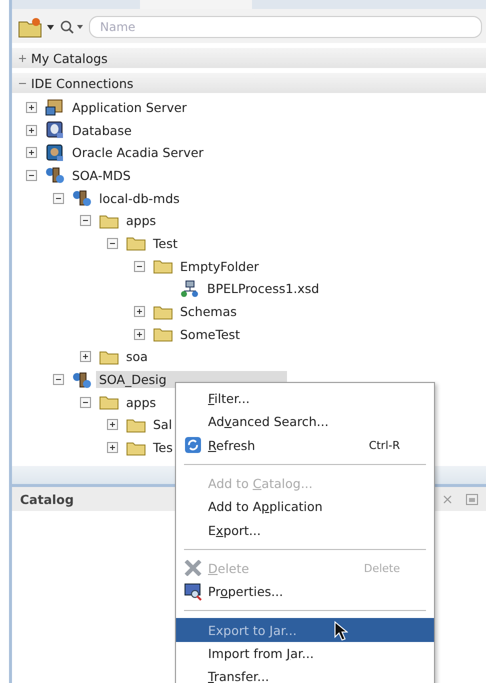 This screenshot has width=486, height=683. What do you see at coordinates (341, 631) in the screenshot?
I see `cursor-icon` at bounding box center [341, 631].